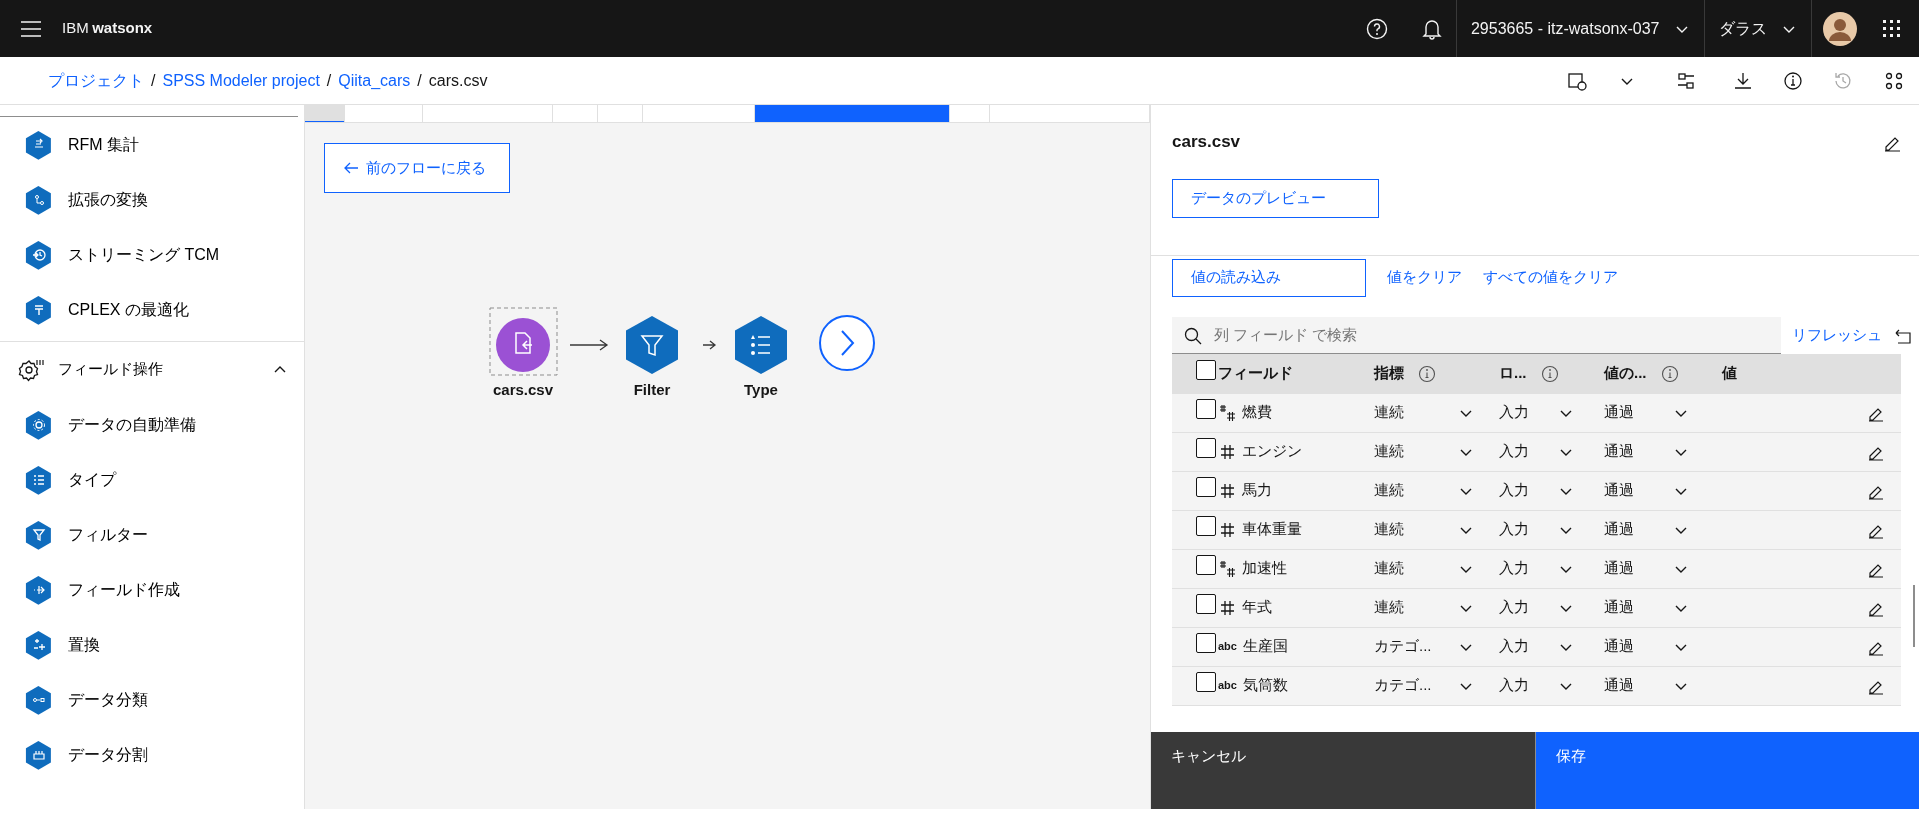 The image size is (1919, 832). Describe the element at coordinates (1257, 607) in the screenshot. I see `field-name: 年式` at that location.